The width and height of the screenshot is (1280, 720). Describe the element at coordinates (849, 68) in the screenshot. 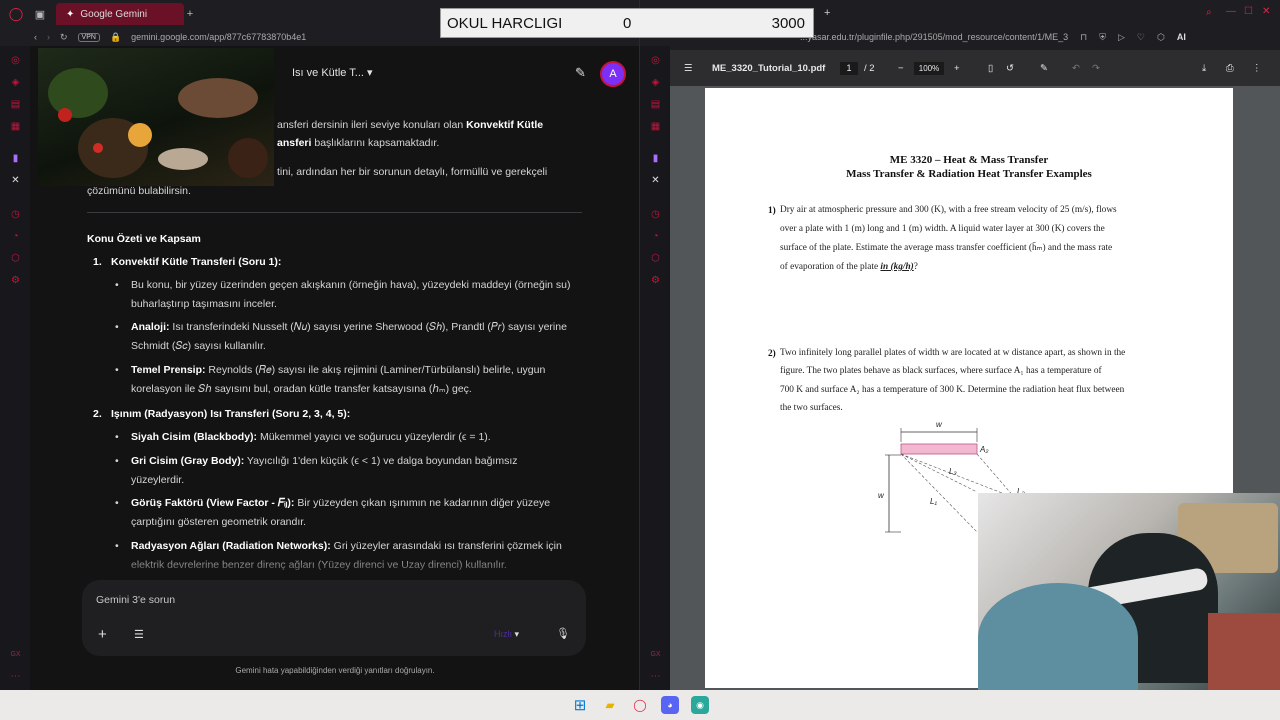

I see `page-number-input: 1` at that location.